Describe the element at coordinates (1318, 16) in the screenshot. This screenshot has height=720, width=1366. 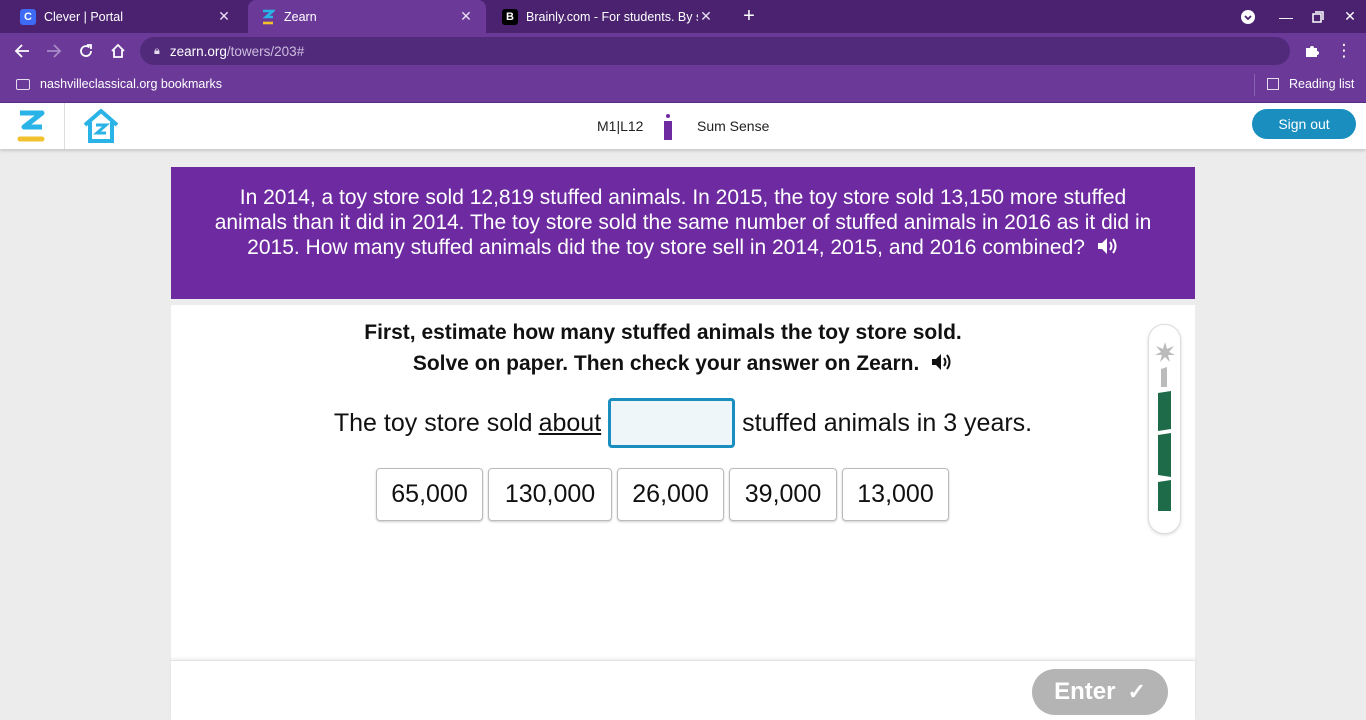
I see `restore-icon` at that location.